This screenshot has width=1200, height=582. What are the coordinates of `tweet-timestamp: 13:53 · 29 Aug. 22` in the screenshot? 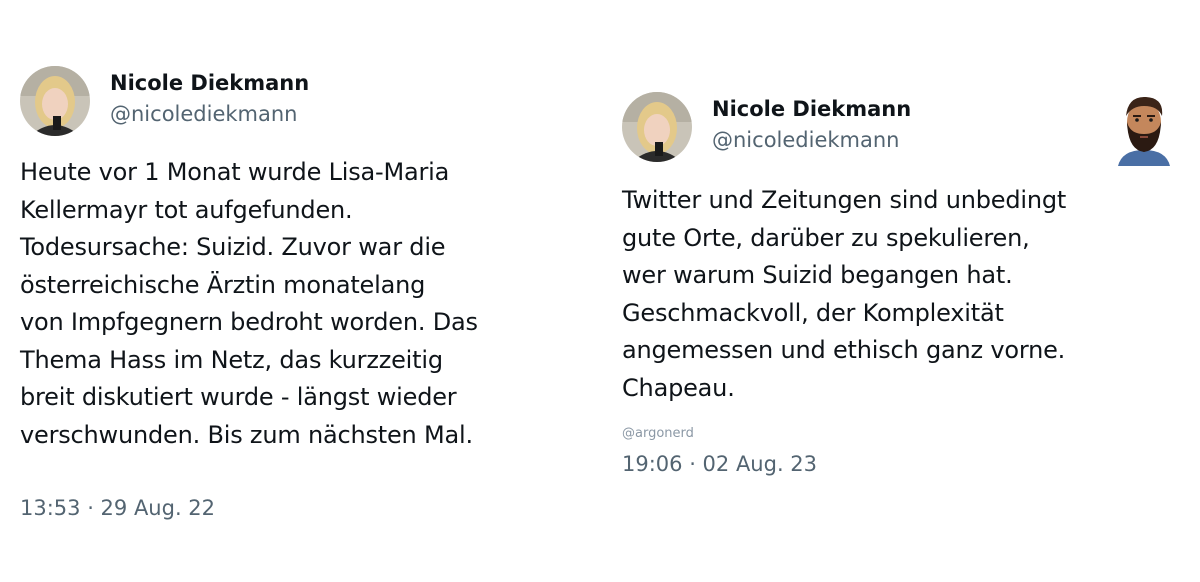 It's located at (117, 508).